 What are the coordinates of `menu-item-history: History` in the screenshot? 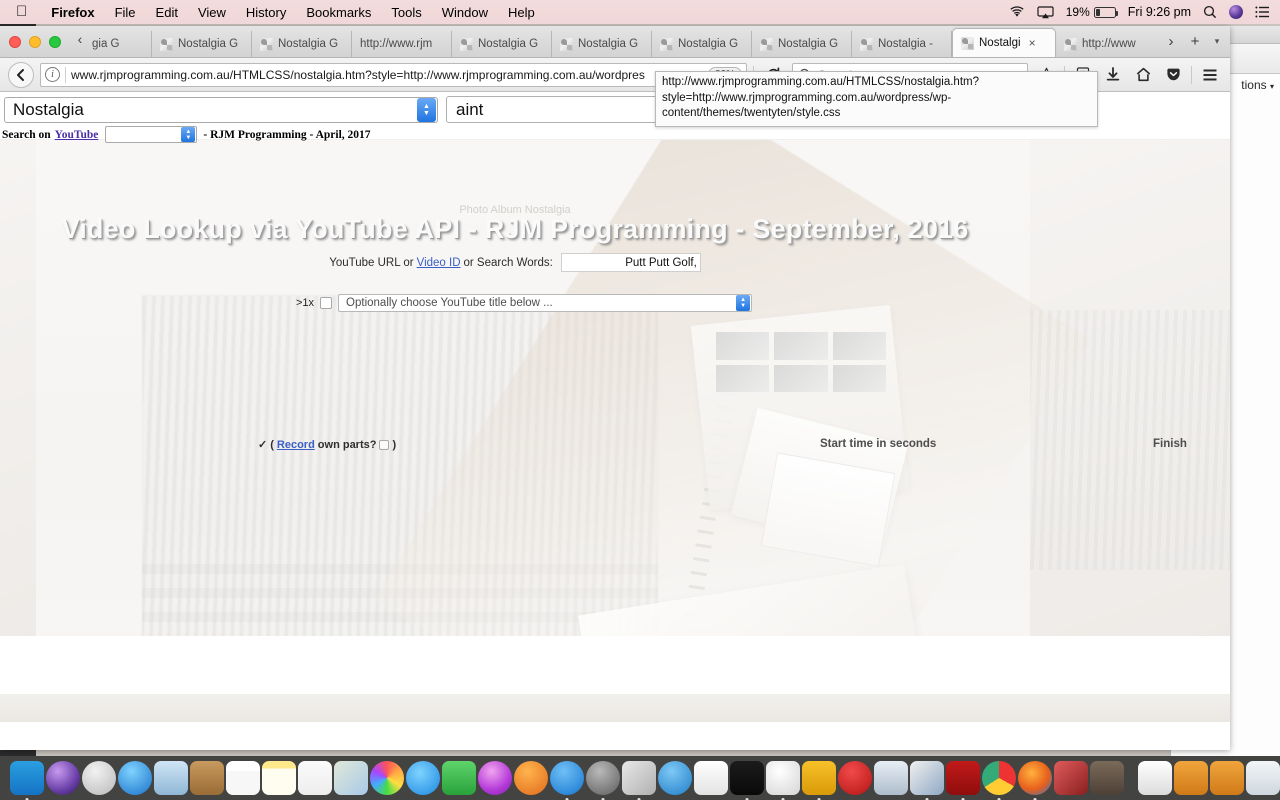 It's located at (266, 12).